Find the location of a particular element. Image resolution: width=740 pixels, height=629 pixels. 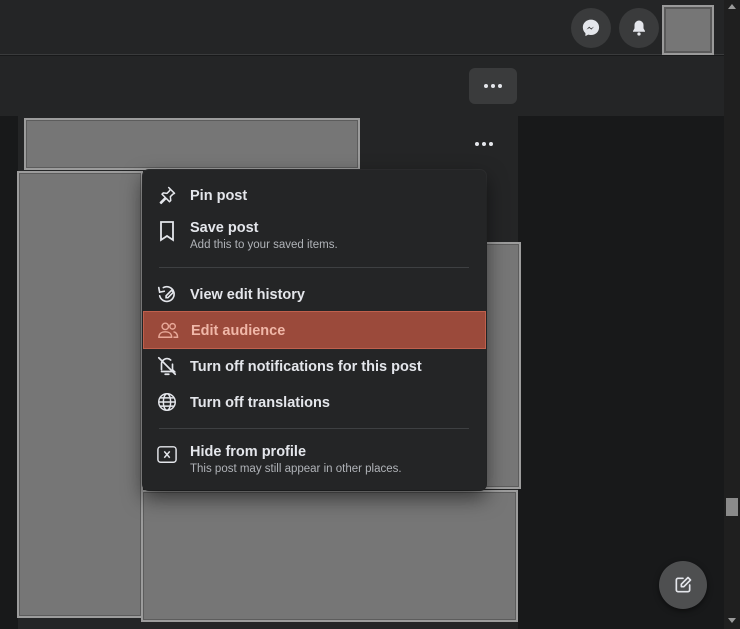

menu-item-label: Hide from profile is located at coordinates (248, 452).